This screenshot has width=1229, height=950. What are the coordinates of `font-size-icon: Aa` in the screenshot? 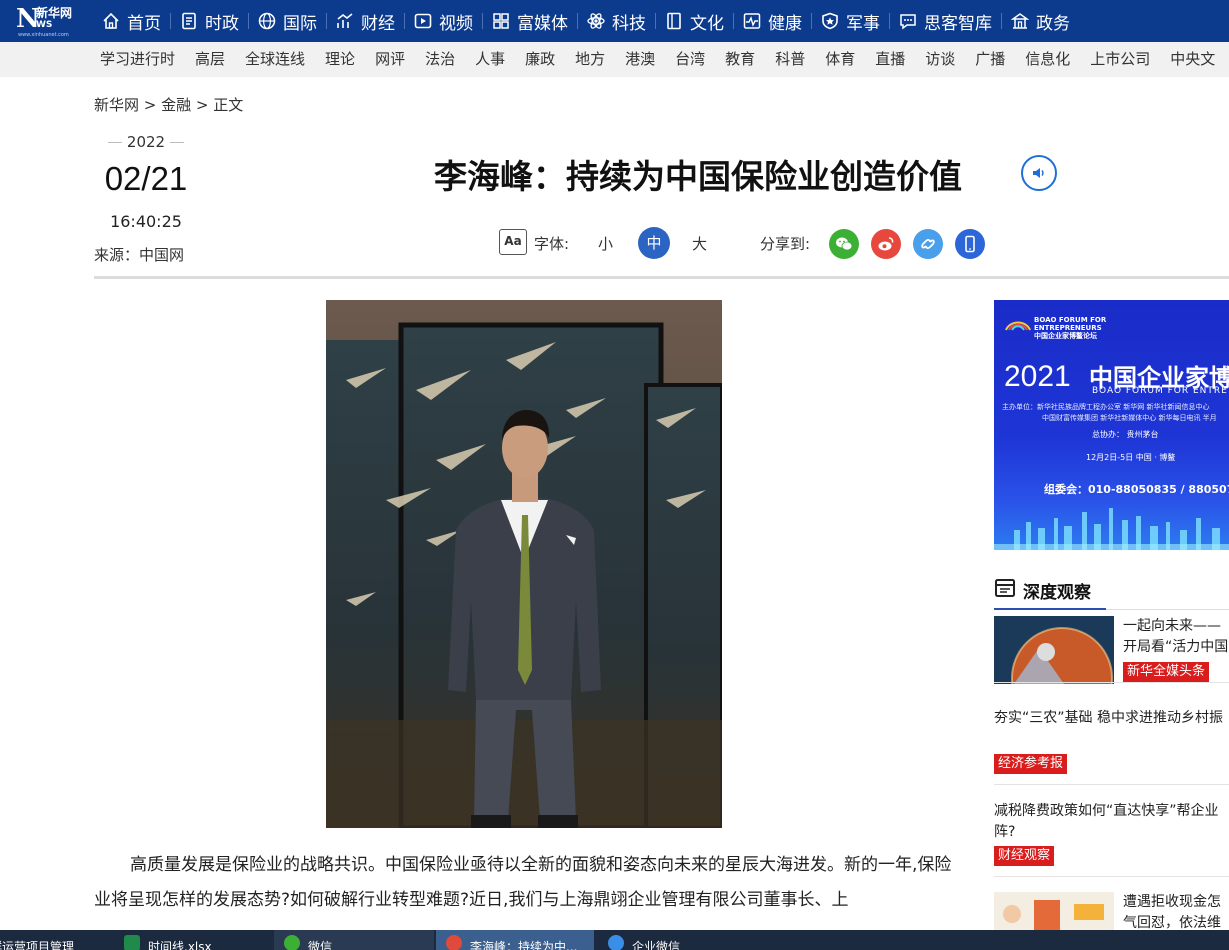 It's located at (513, 242).